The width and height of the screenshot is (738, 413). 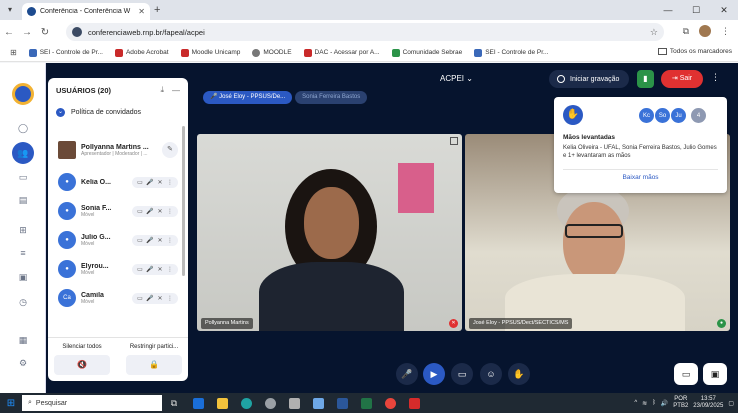 I want to click on user-row: Ca Camila Móvel ▭ 🎤 ✕ ⋮, so click(x=118, y=298).